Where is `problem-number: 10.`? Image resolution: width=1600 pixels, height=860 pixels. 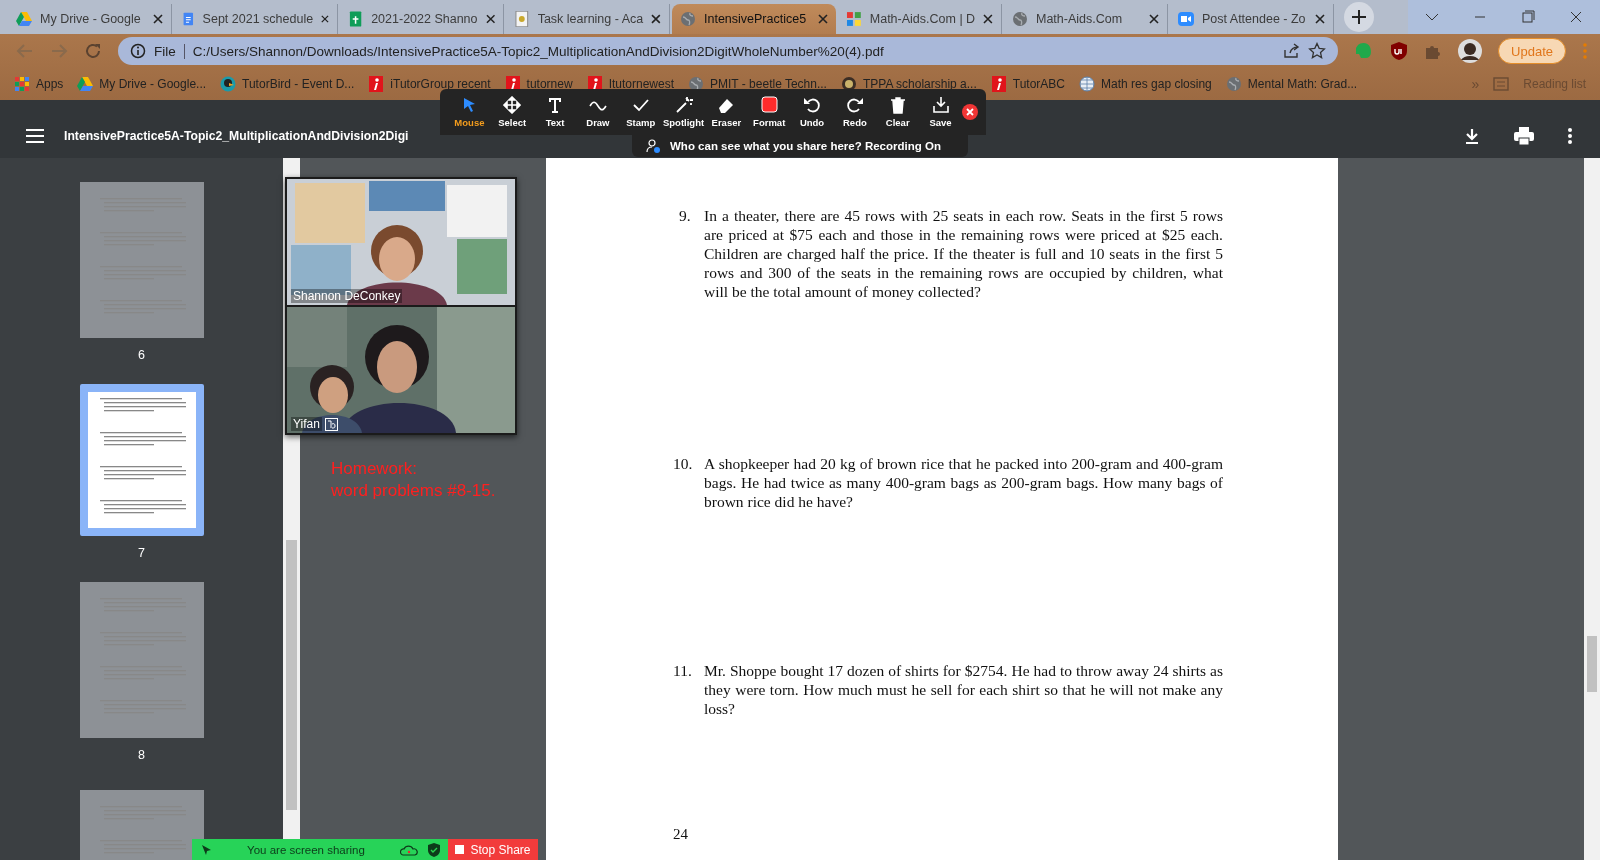 problem-number: 10. is located at coordinates (683, 464).